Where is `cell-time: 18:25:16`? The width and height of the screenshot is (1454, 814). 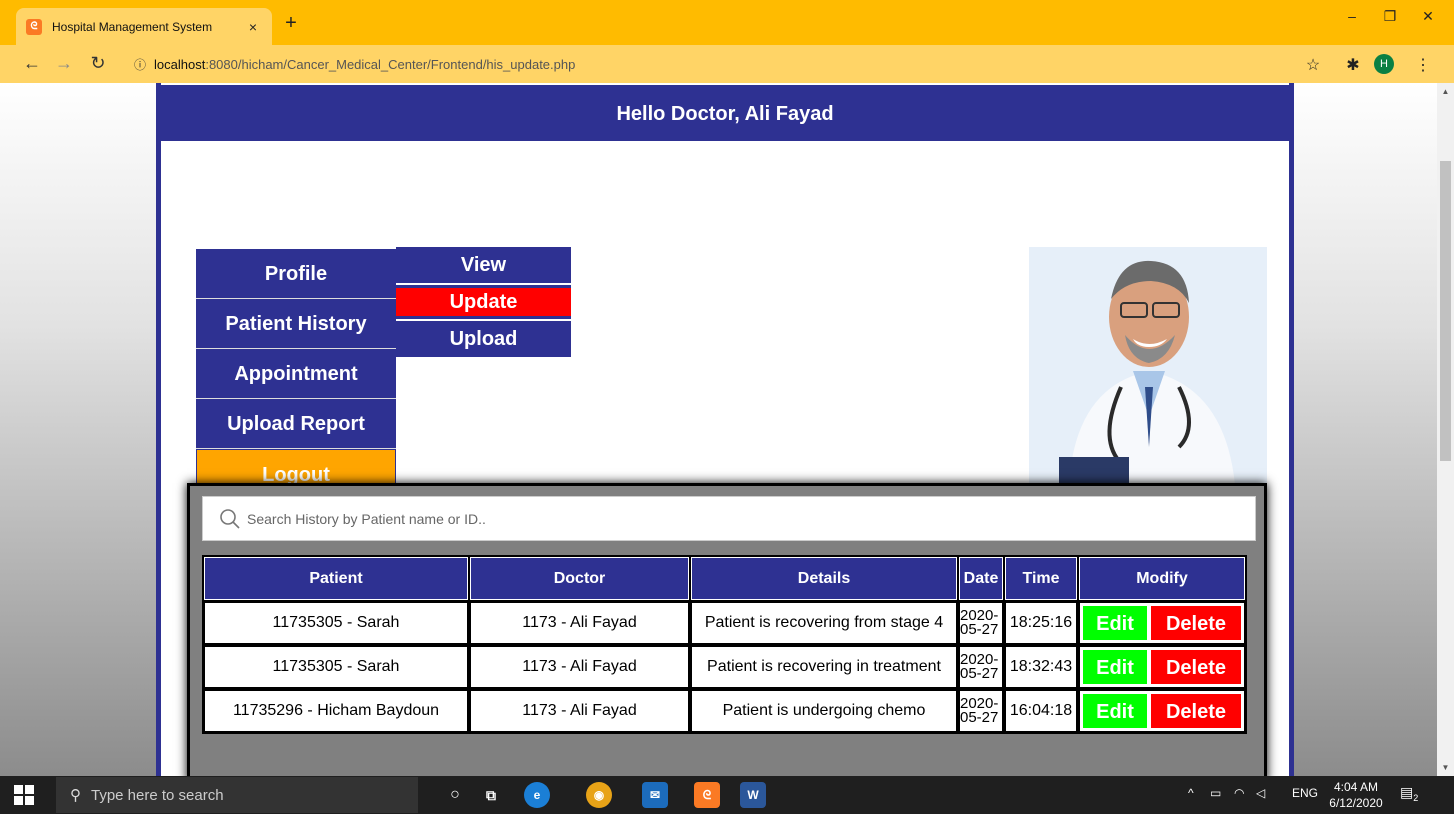
cell-time: 18:25:16 is located at coordinates (1041, 623).